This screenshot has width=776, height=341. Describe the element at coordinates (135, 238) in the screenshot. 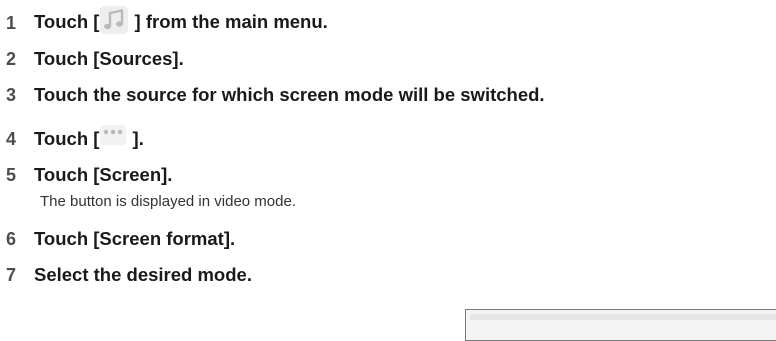

I see `step-text: Touch [Screen format].` at that location.